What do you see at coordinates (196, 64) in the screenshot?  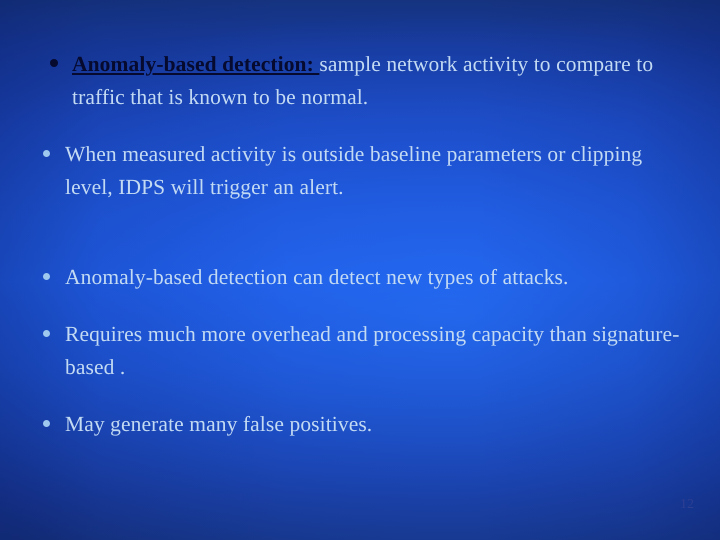 I see `bullet-lead-in-1: Anomaly-based detection:` at bounding box center [196, 64].